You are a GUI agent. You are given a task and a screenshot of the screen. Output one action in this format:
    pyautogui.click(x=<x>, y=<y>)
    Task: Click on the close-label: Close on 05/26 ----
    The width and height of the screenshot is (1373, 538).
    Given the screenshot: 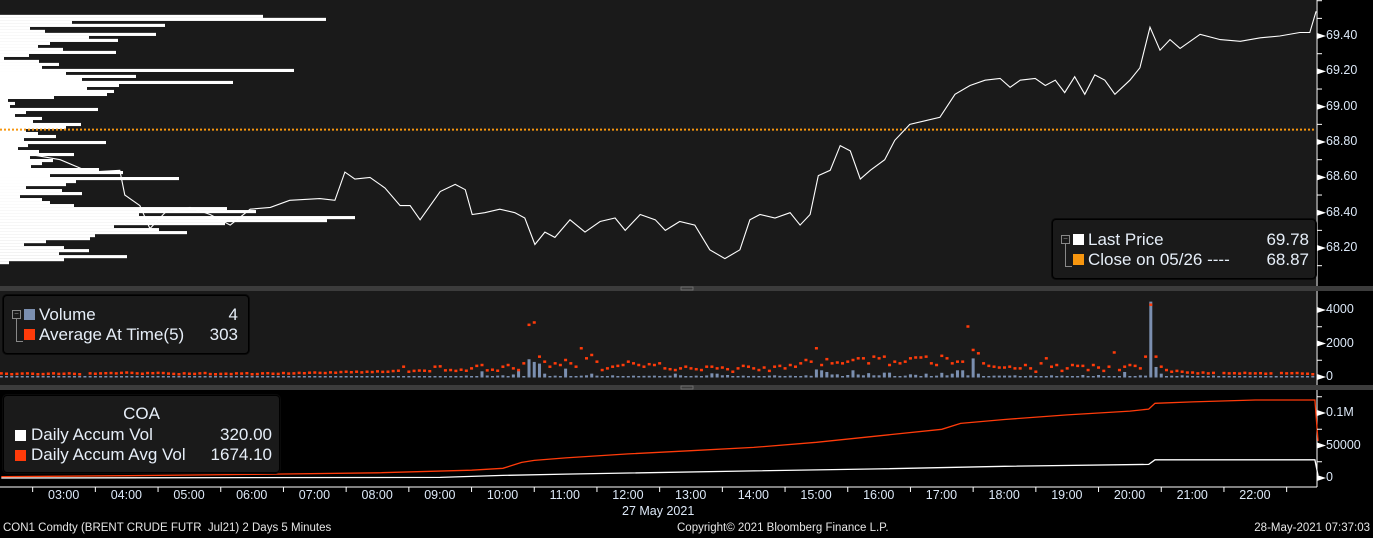 What is the action you would take?
    pyautogui.click(x=1159, y=259)
    